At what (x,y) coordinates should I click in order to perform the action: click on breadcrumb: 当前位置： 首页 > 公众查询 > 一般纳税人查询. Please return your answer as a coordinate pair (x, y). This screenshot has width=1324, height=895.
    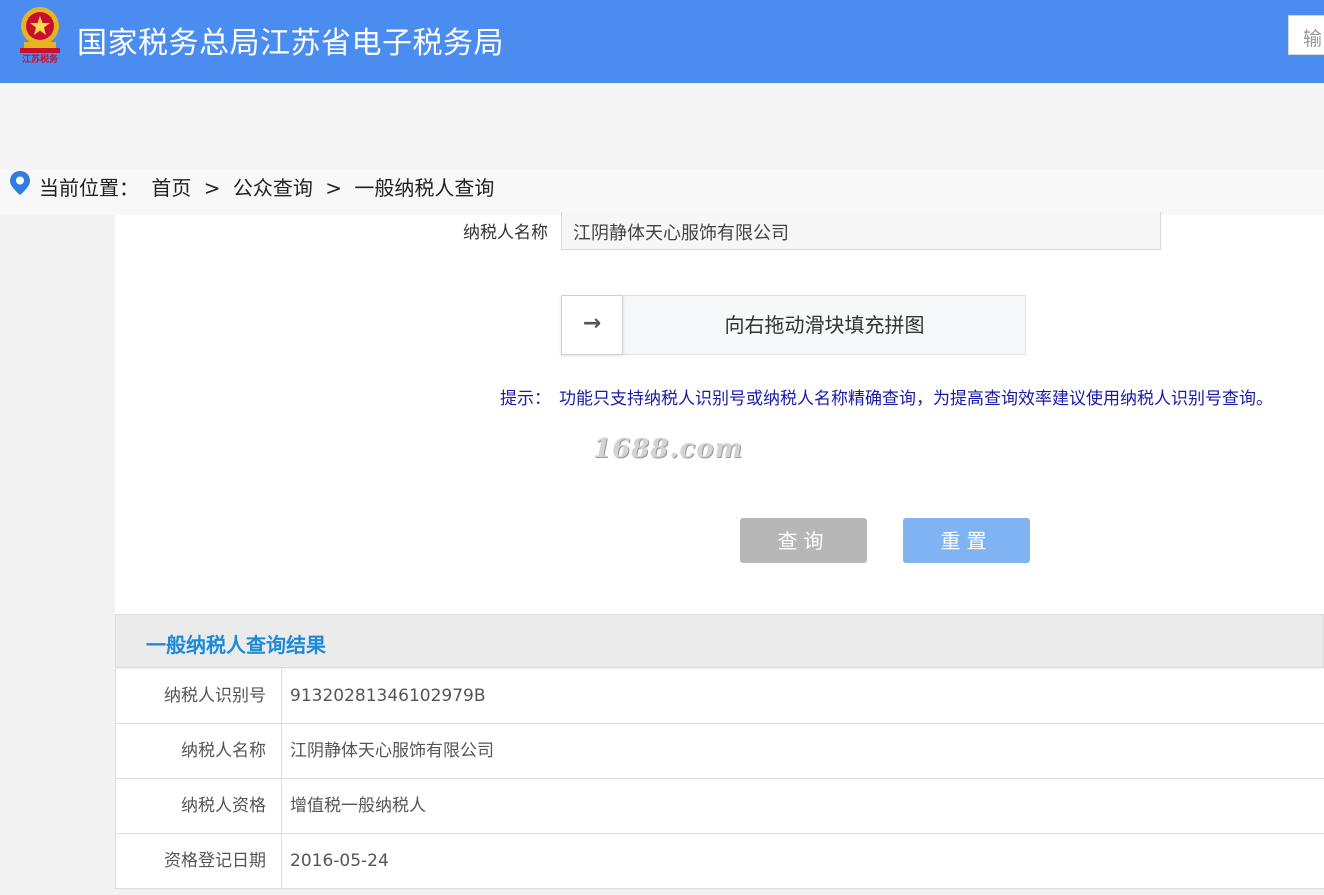
    Looking at the image, I should click on (662, 192).